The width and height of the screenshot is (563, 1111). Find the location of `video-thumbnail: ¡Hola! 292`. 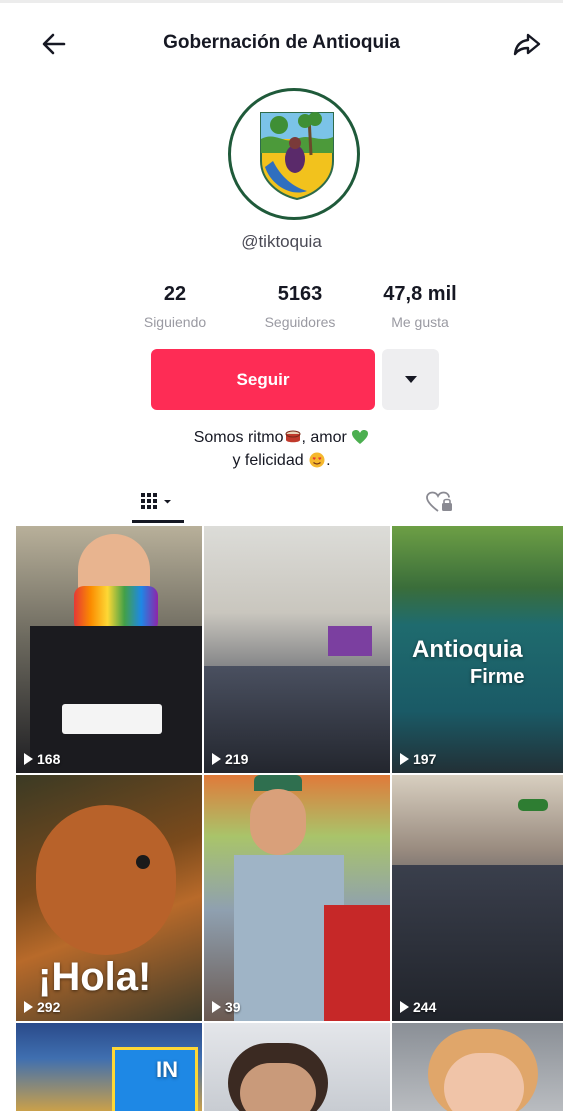

video-thumbnail: ¡Hola! 292 is located at coordinates (109, 898).